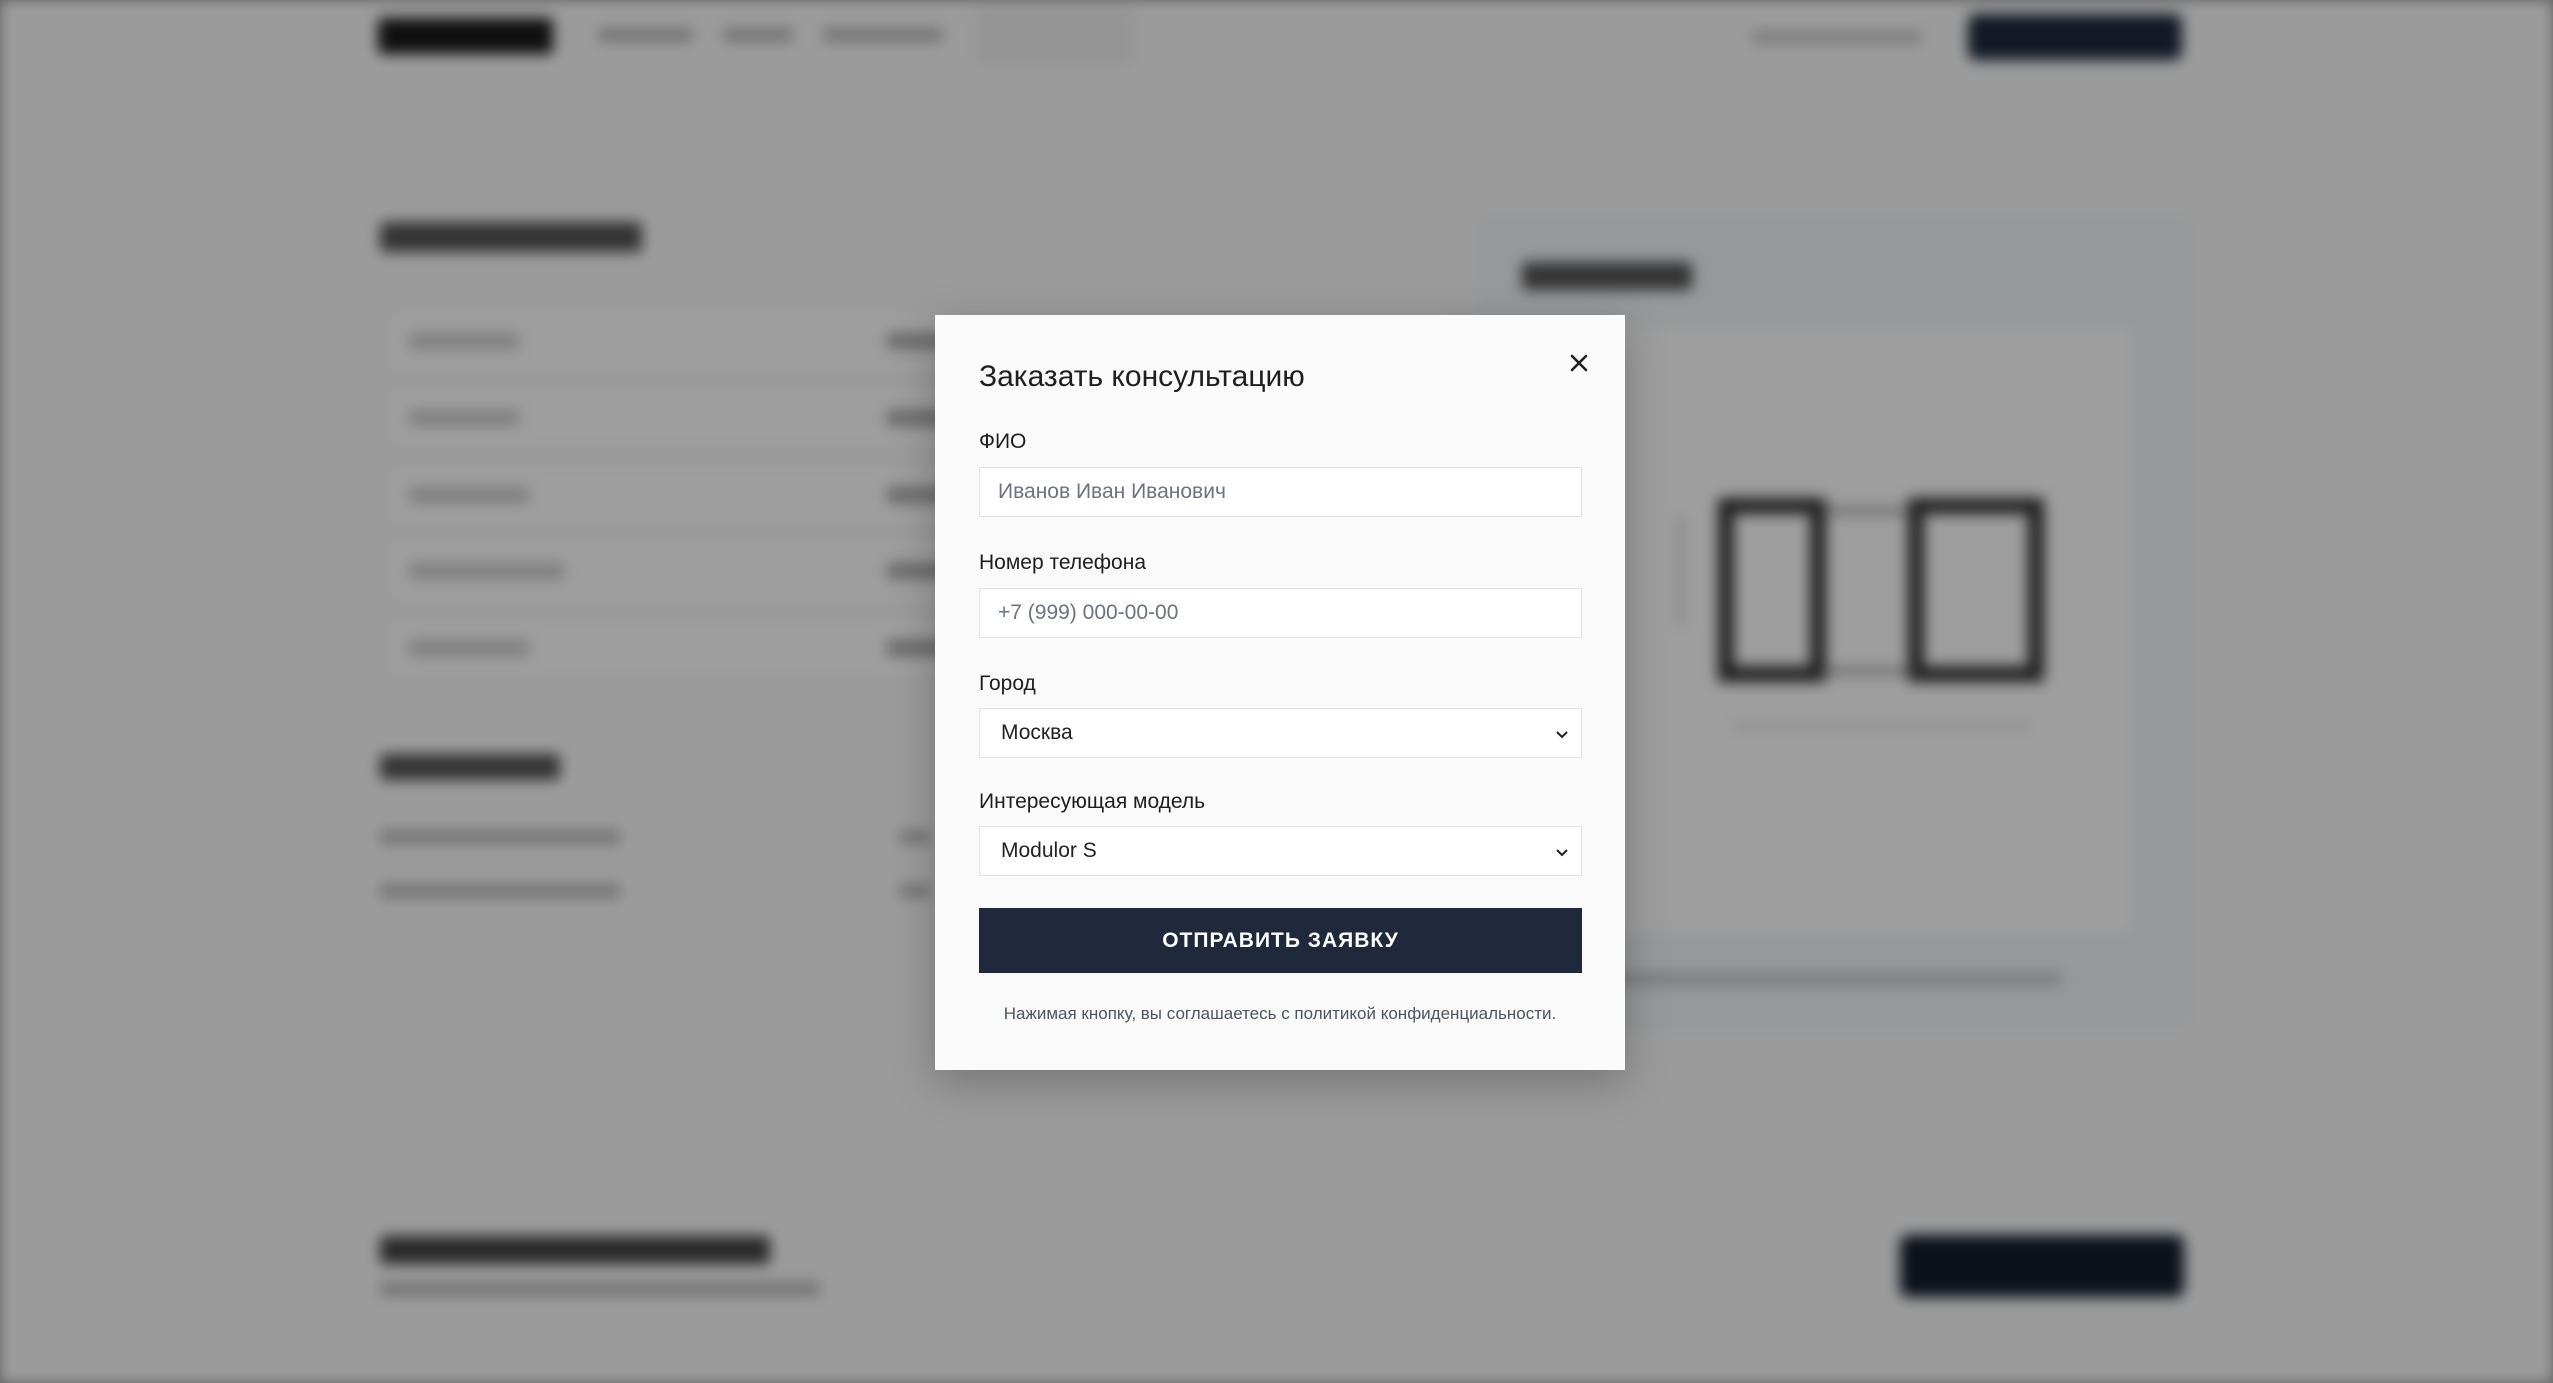  What do you see at coordinates (1049, 850) in the screenshot?
I see `model-select-value: Modulor S` at bounding box center [1049, 850].